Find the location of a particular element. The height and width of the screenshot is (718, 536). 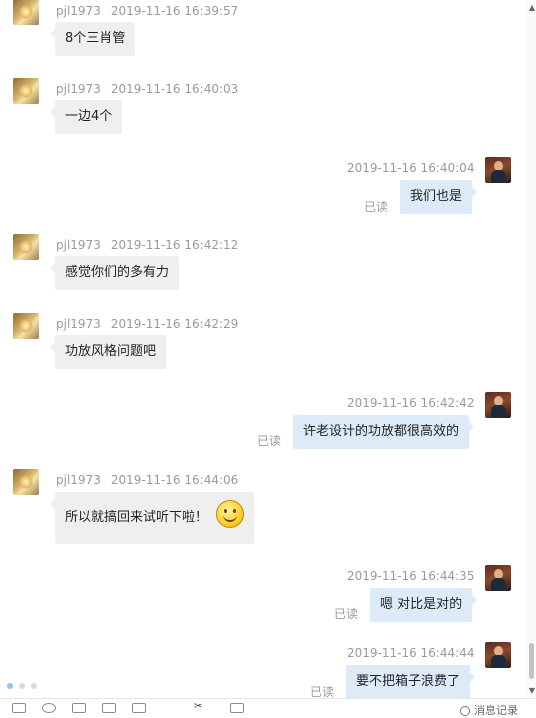

scrollbar: ▲ ▼ is located at coordinates (531, 350).